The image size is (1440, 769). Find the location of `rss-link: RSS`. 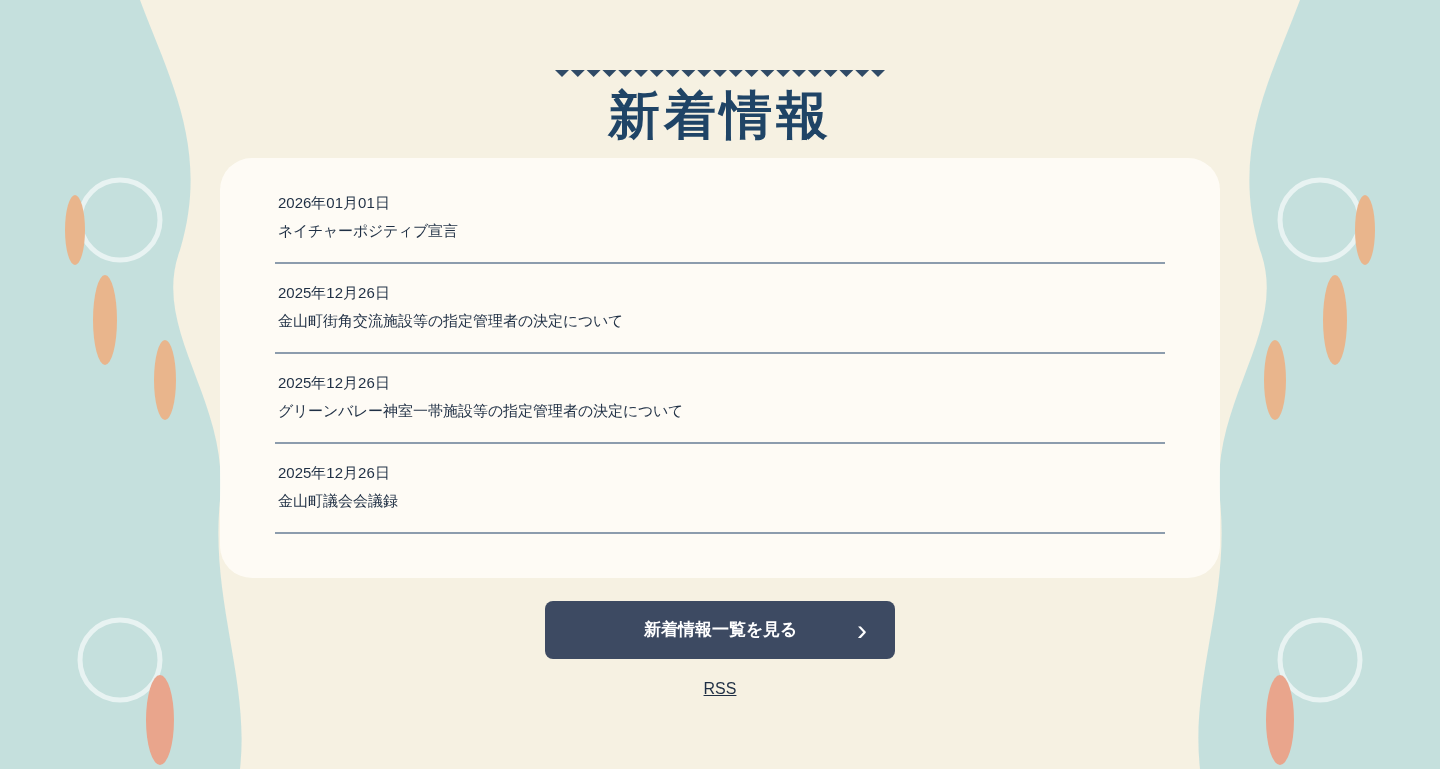

rss-link: RSS is located at coordinates (720, 689).